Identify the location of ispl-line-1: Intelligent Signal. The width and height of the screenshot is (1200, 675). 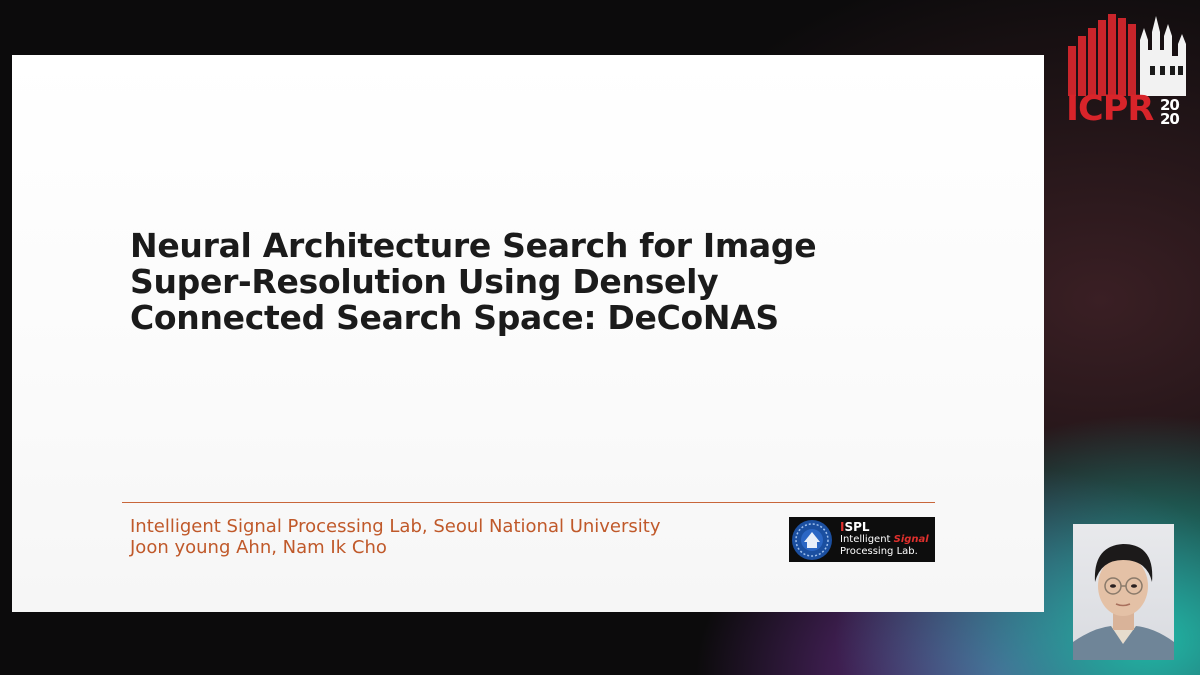
(884, 540).